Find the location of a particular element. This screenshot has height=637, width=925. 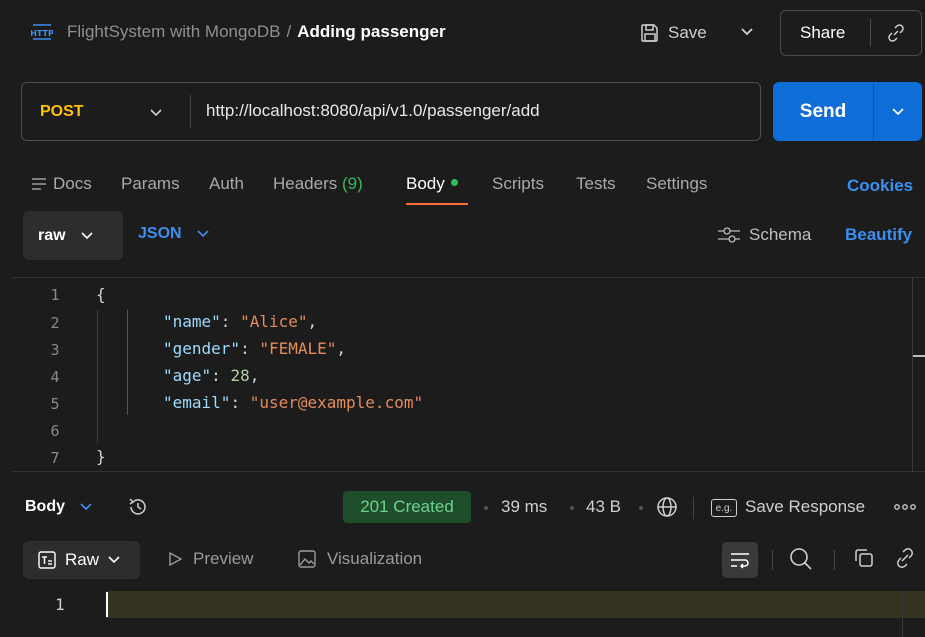

preview-button: Preview is located at coordinates (210, 559).